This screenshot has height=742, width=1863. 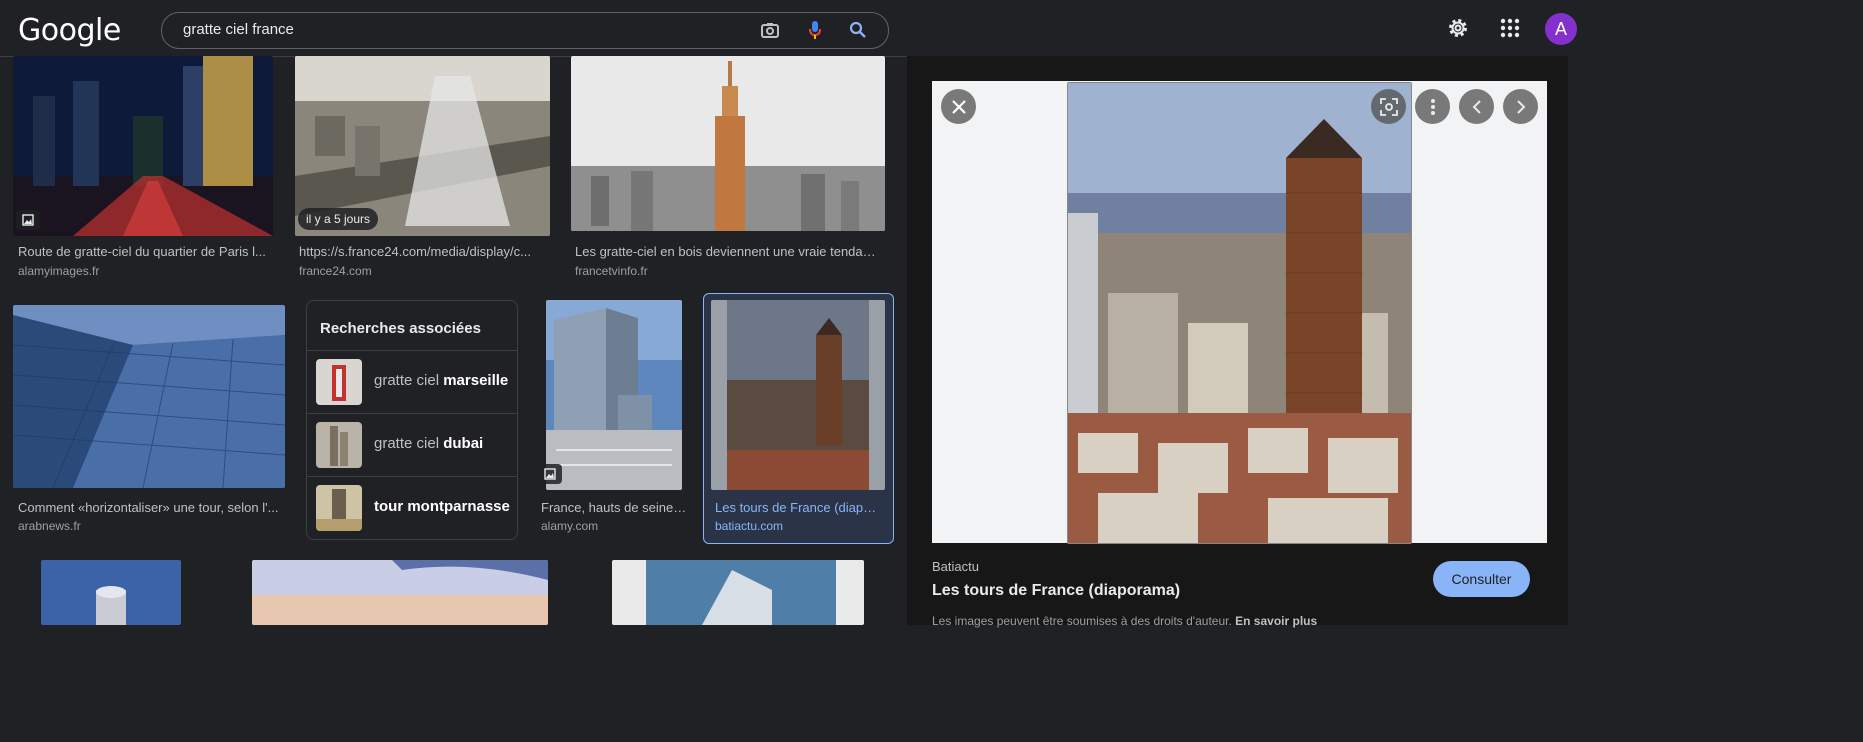 What do you see at coordinates (238, 29) in the screenshot?
I see `search-input: gratte ciel france` at bounding box center [238, 29].